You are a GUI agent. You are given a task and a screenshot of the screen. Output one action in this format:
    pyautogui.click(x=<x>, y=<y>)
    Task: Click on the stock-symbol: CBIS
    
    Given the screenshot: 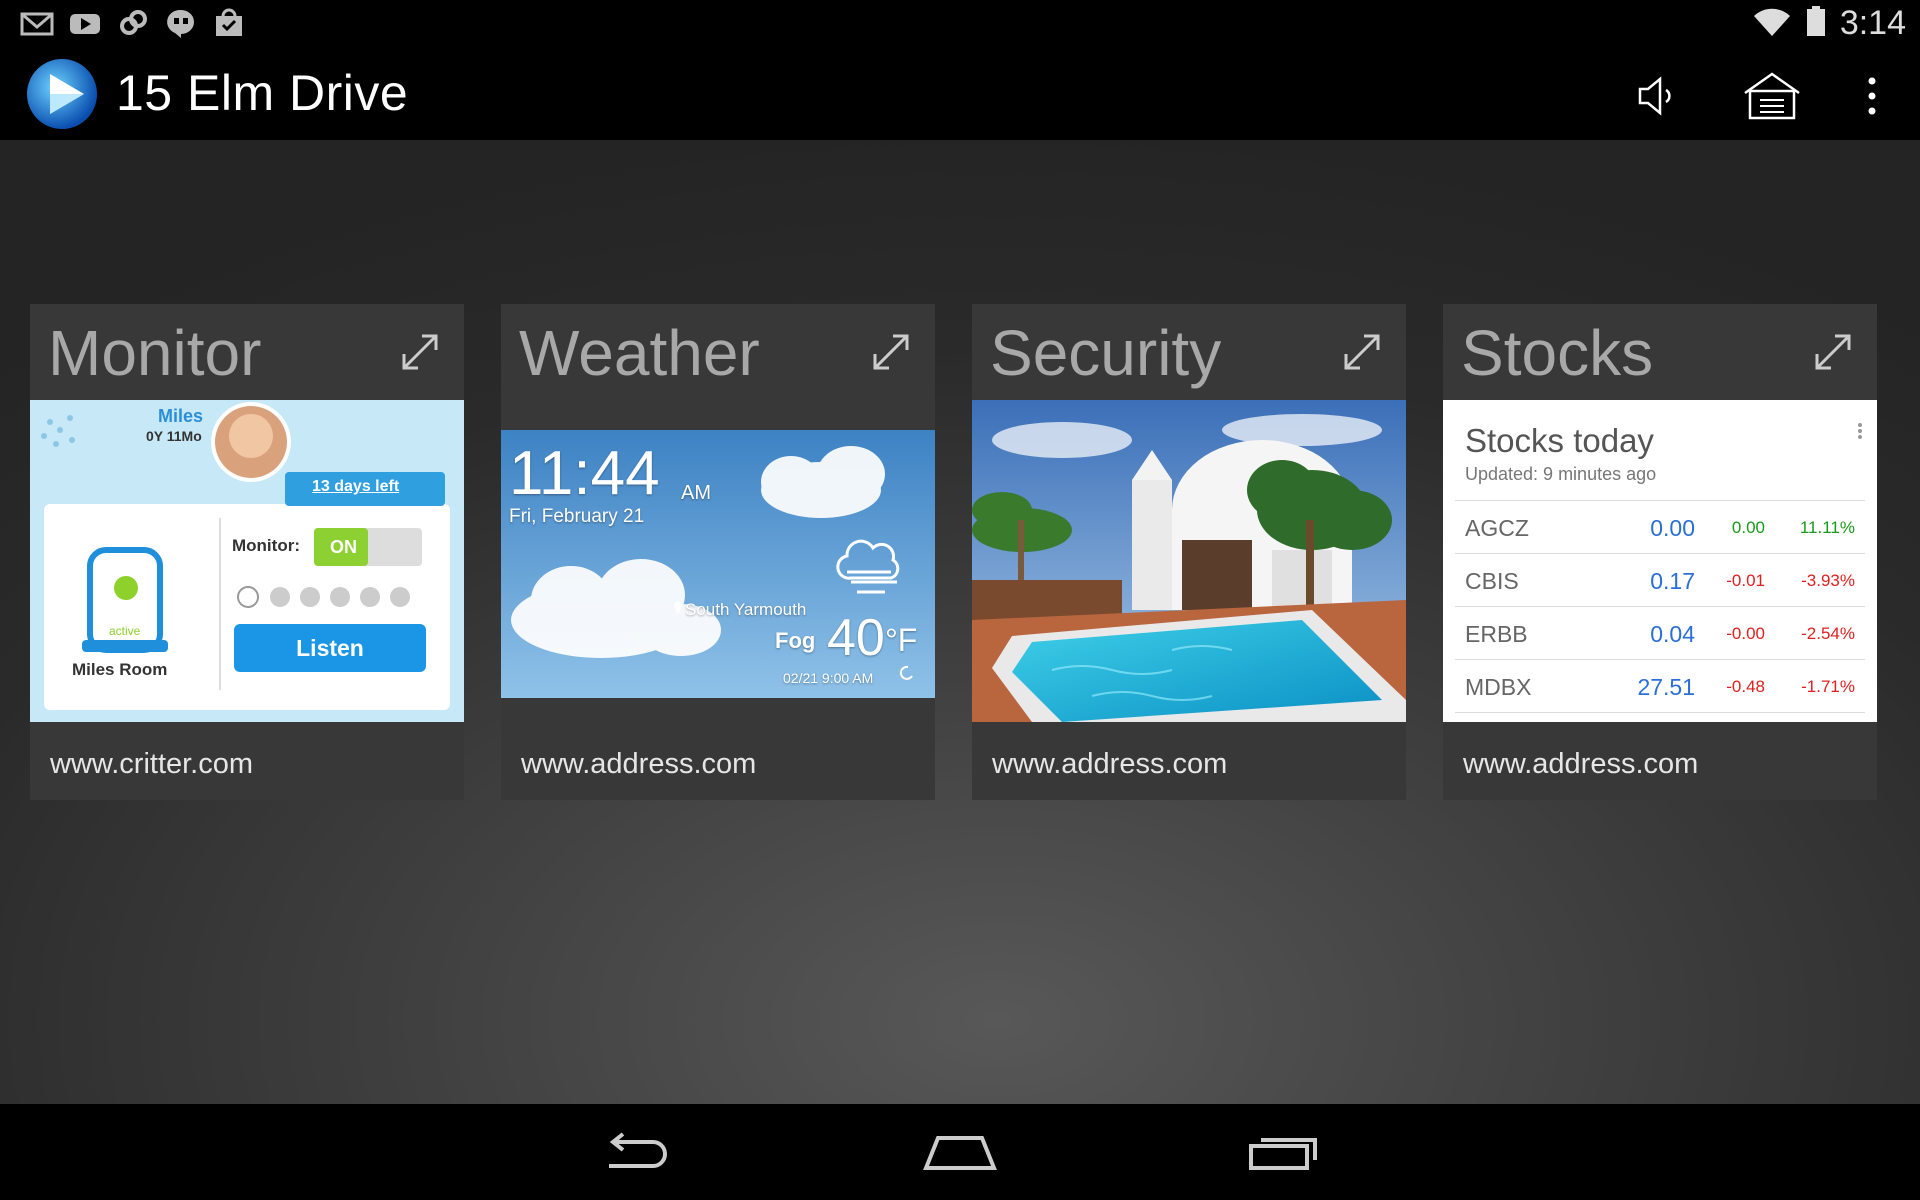 What is the action you would take?
    pyautogui.click(x=1492, y=581)
    